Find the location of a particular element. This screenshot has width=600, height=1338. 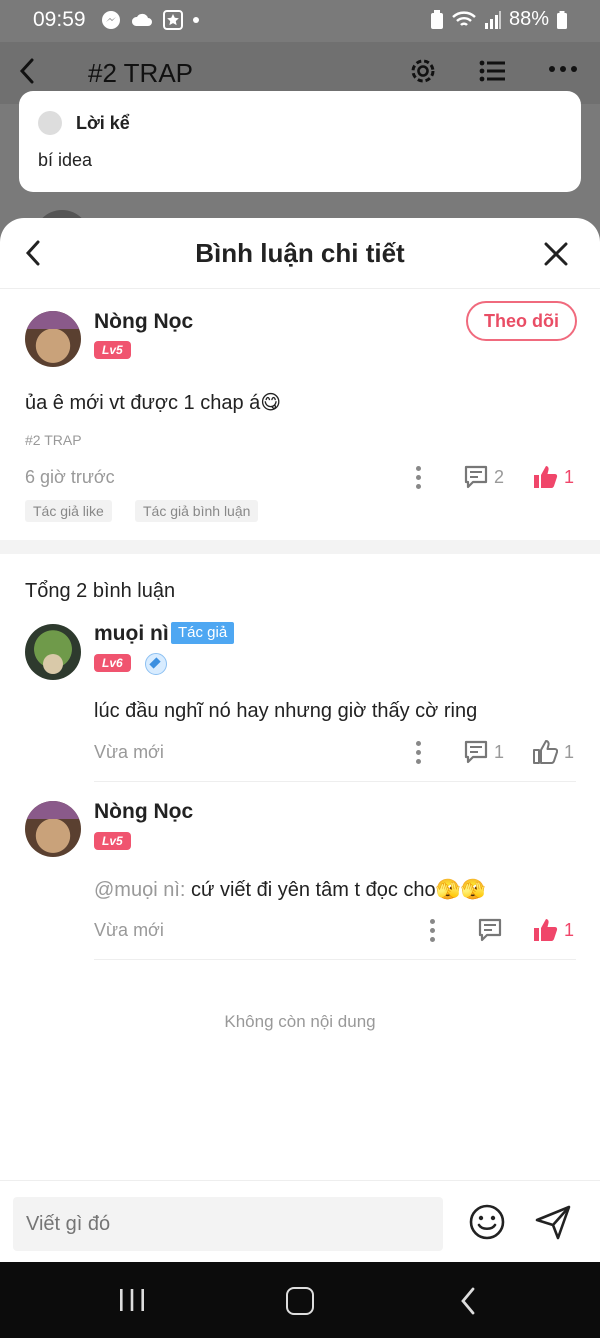

wifi-icon is located at coordinates (464, 18).